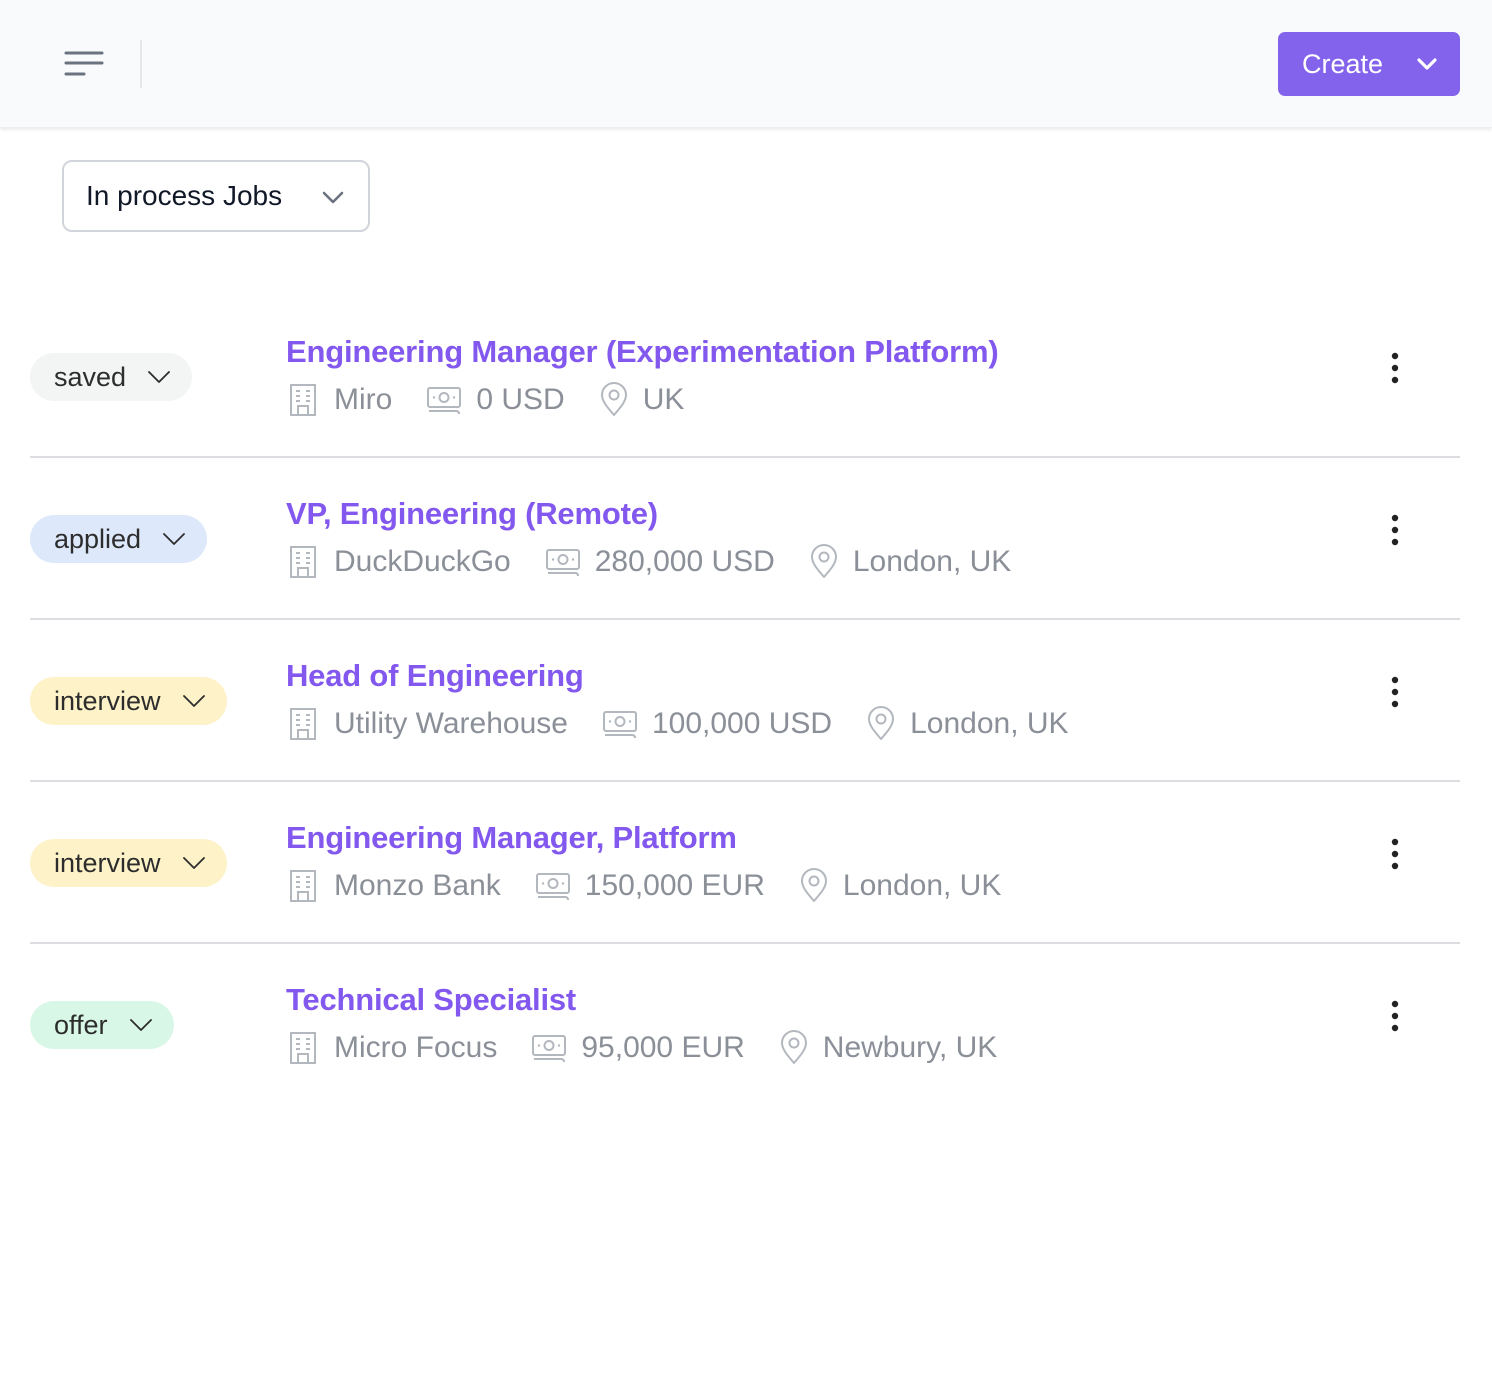 The width and height of the screenshot is (1492, 1396). What do you see at coordinates (422, 561) in the screenshot?
I see `company-name: DuckDuckGo` at bounding box center [422, 561].